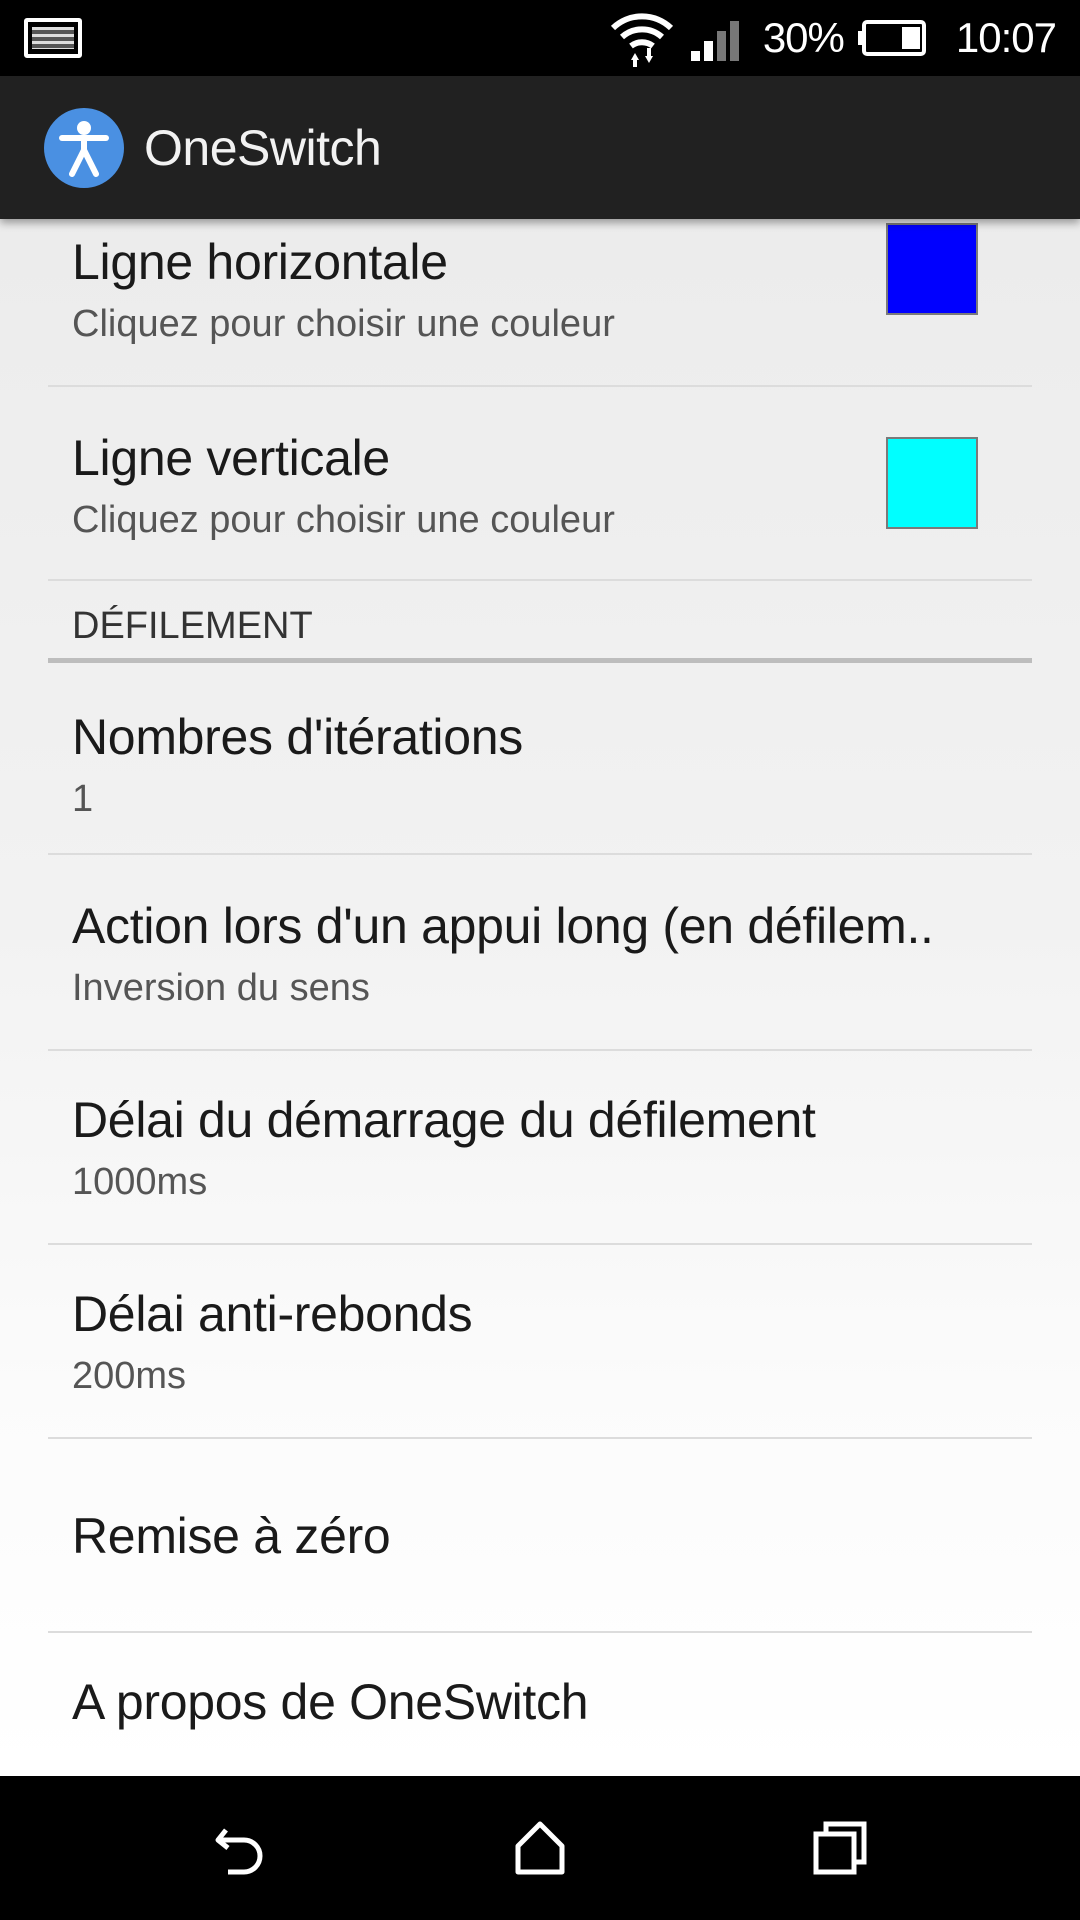  What do you see at coordinates (891, 38) in the screenshot?
I see `battery-icon` at bounding box center [891, 38].